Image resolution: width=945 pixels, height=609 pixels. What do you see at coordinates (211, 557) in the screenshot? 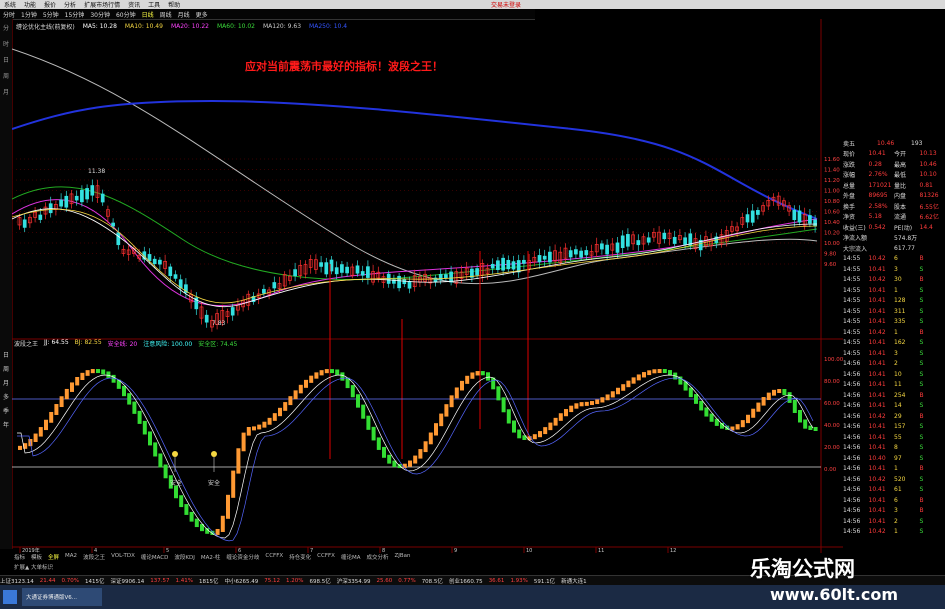
I see `indicator-tab: MA2-柱` at bounding box center [211, 557].